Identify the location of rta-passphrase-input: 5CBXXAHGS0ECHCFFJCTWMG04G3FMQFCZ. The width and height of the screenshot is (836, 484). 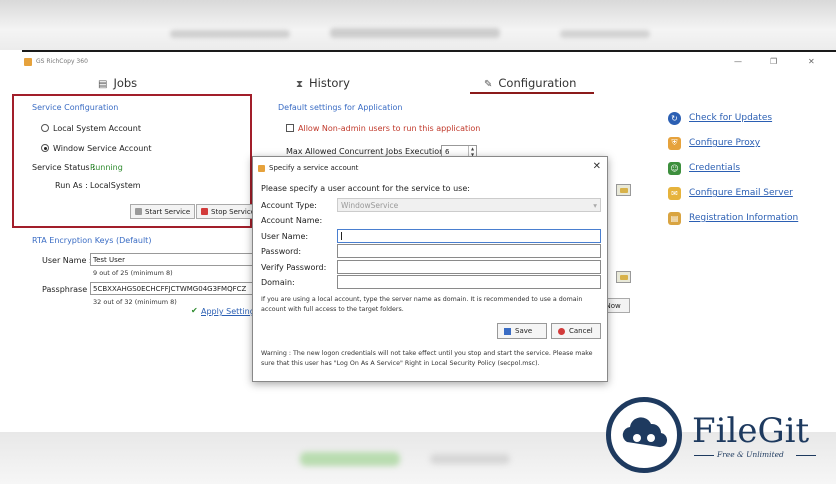
(174, 288).